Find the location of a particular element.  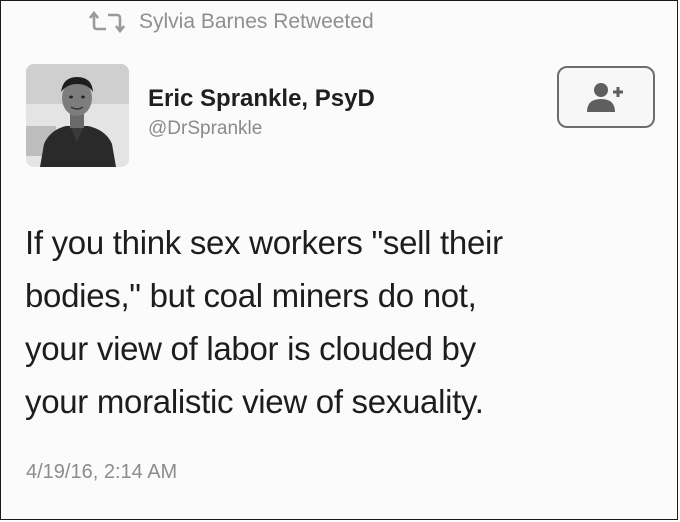

follow-button is located at coordinates (606, 97).